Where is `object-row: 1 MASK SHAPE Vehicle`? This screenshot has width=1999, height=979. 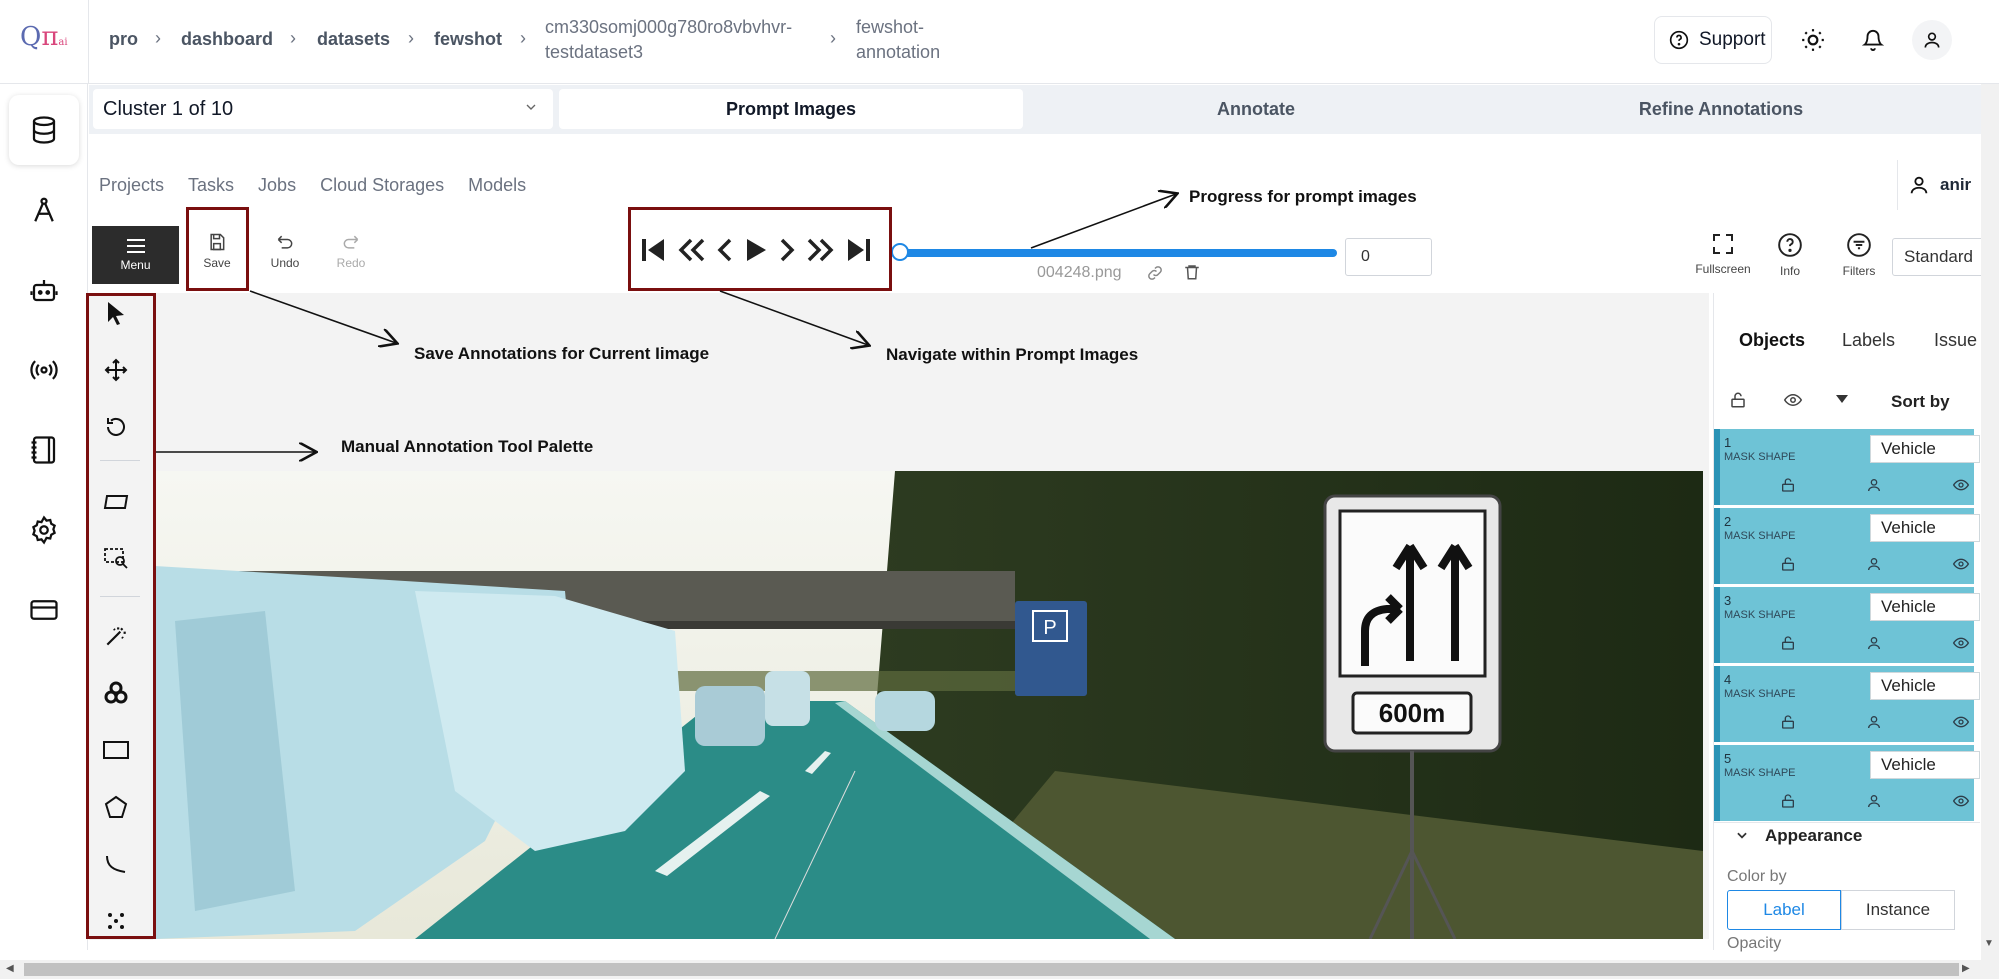
object-row: 1 MASK SHAPE Vehicle is located at coordinates (1847, 467).